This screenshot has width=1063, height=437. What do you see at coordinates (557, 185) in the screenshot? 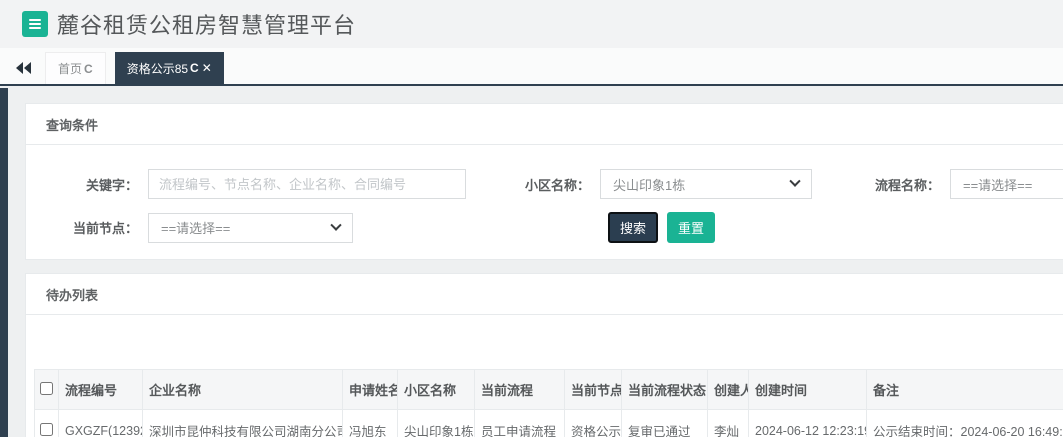
I see `community-label: 小区名称：` at bounding box center [557, 185].